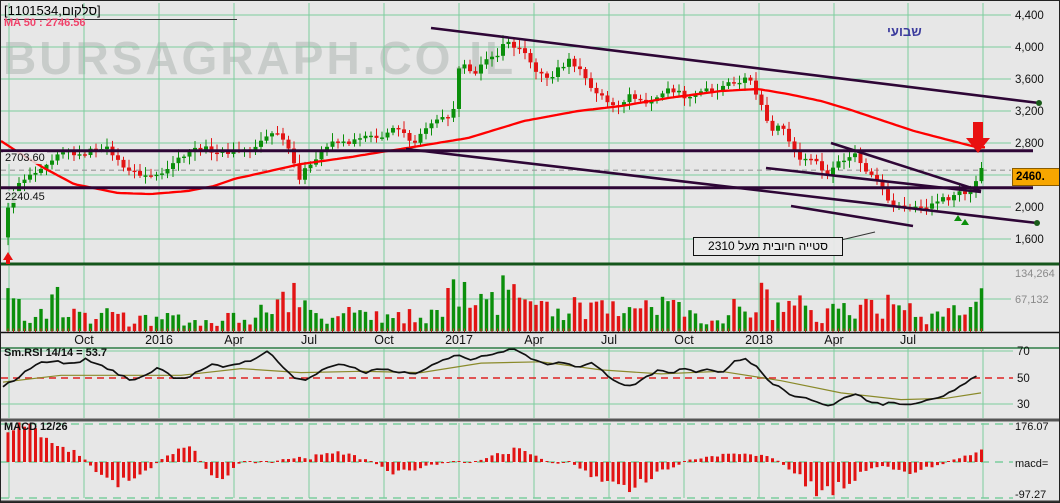 The height and width of the screenshot is (503, 1060). I want to click on support-level-label: 2240.45, so click(25, 197).